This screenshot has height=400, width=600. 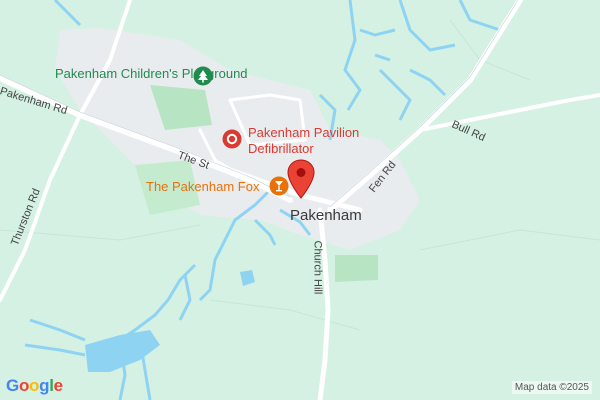 What do you see at coordinates (317, 267) in the screenshot?
I see `road-label-church-hill: Church Hill` at bounding box center [317, 267].